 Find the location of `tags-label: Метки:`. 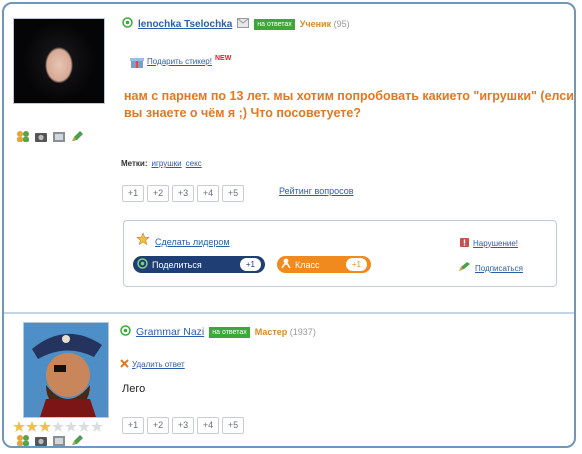

tags-label: Метки: is located at coordinates (134, 163).